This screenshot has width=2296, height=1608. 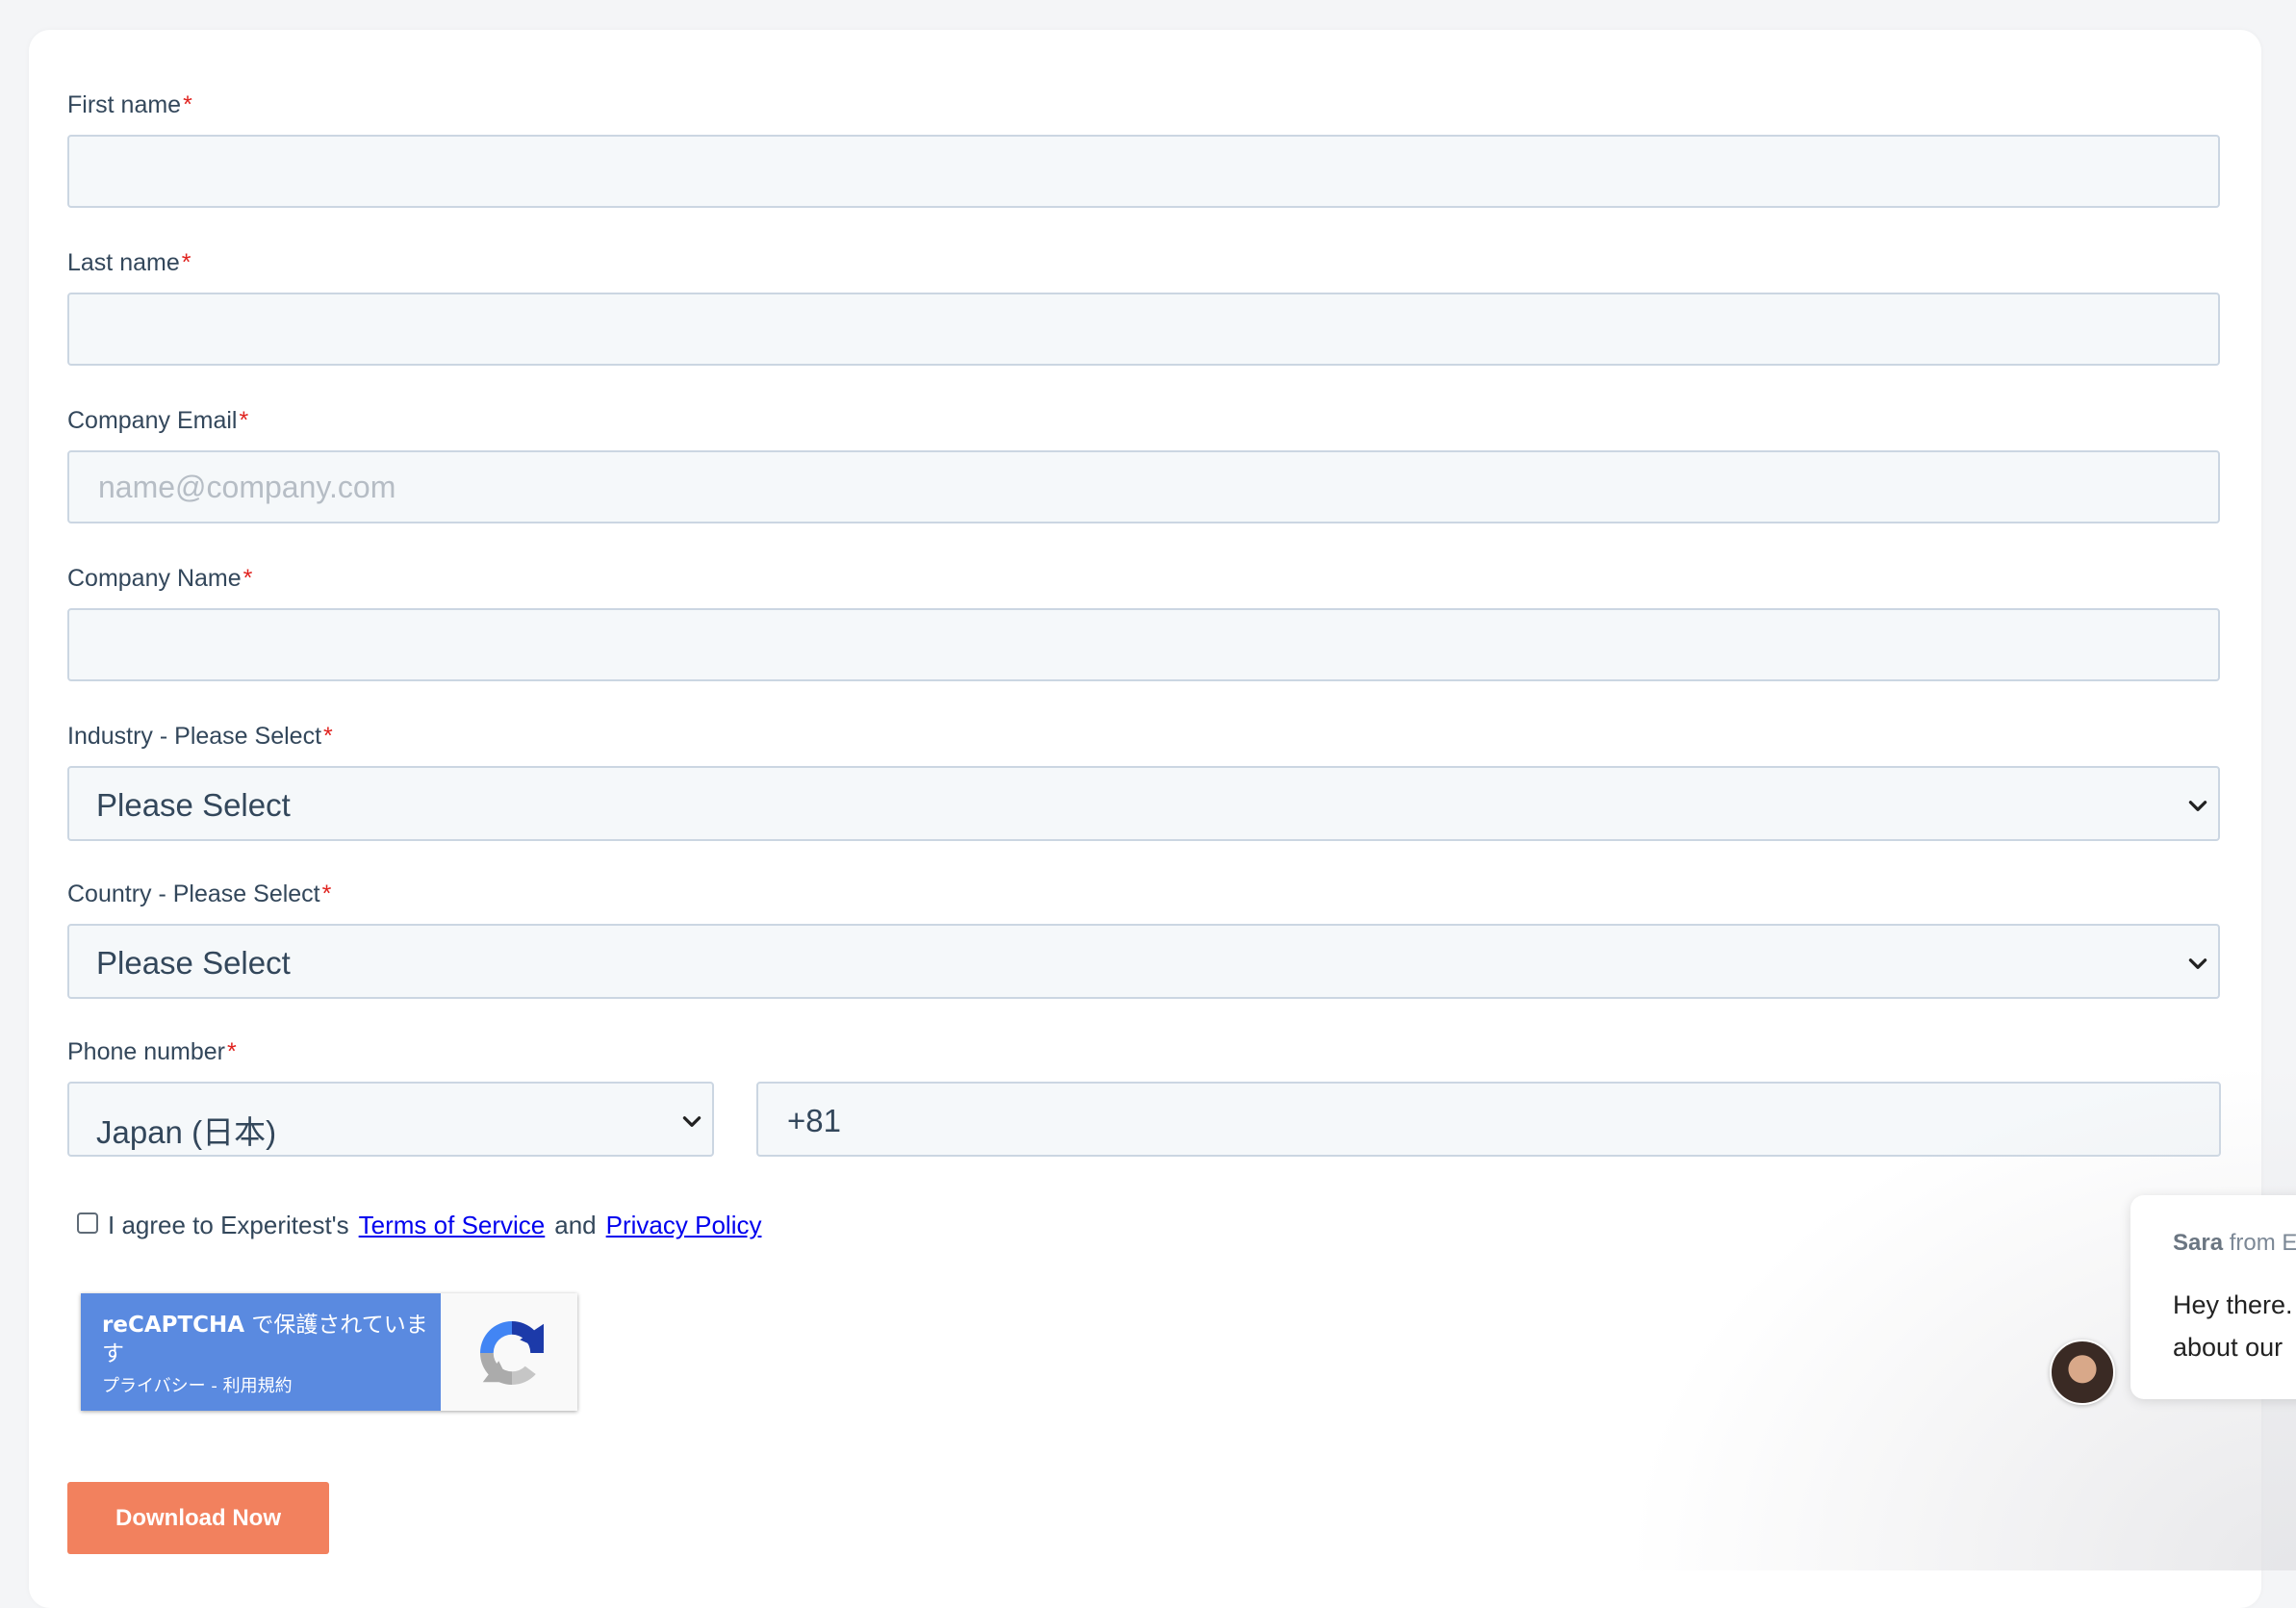 I want to click on terms-link: Terms of Service, so click(x=453, y=1225).